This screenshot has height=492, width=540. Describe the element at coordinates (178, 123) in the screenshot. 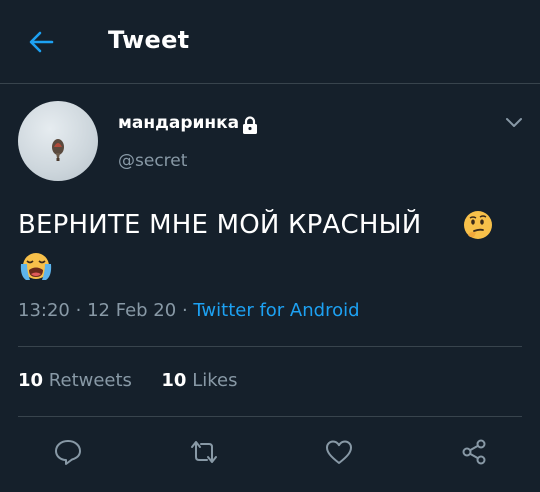

I see `display-name: мандаринка` at that location.